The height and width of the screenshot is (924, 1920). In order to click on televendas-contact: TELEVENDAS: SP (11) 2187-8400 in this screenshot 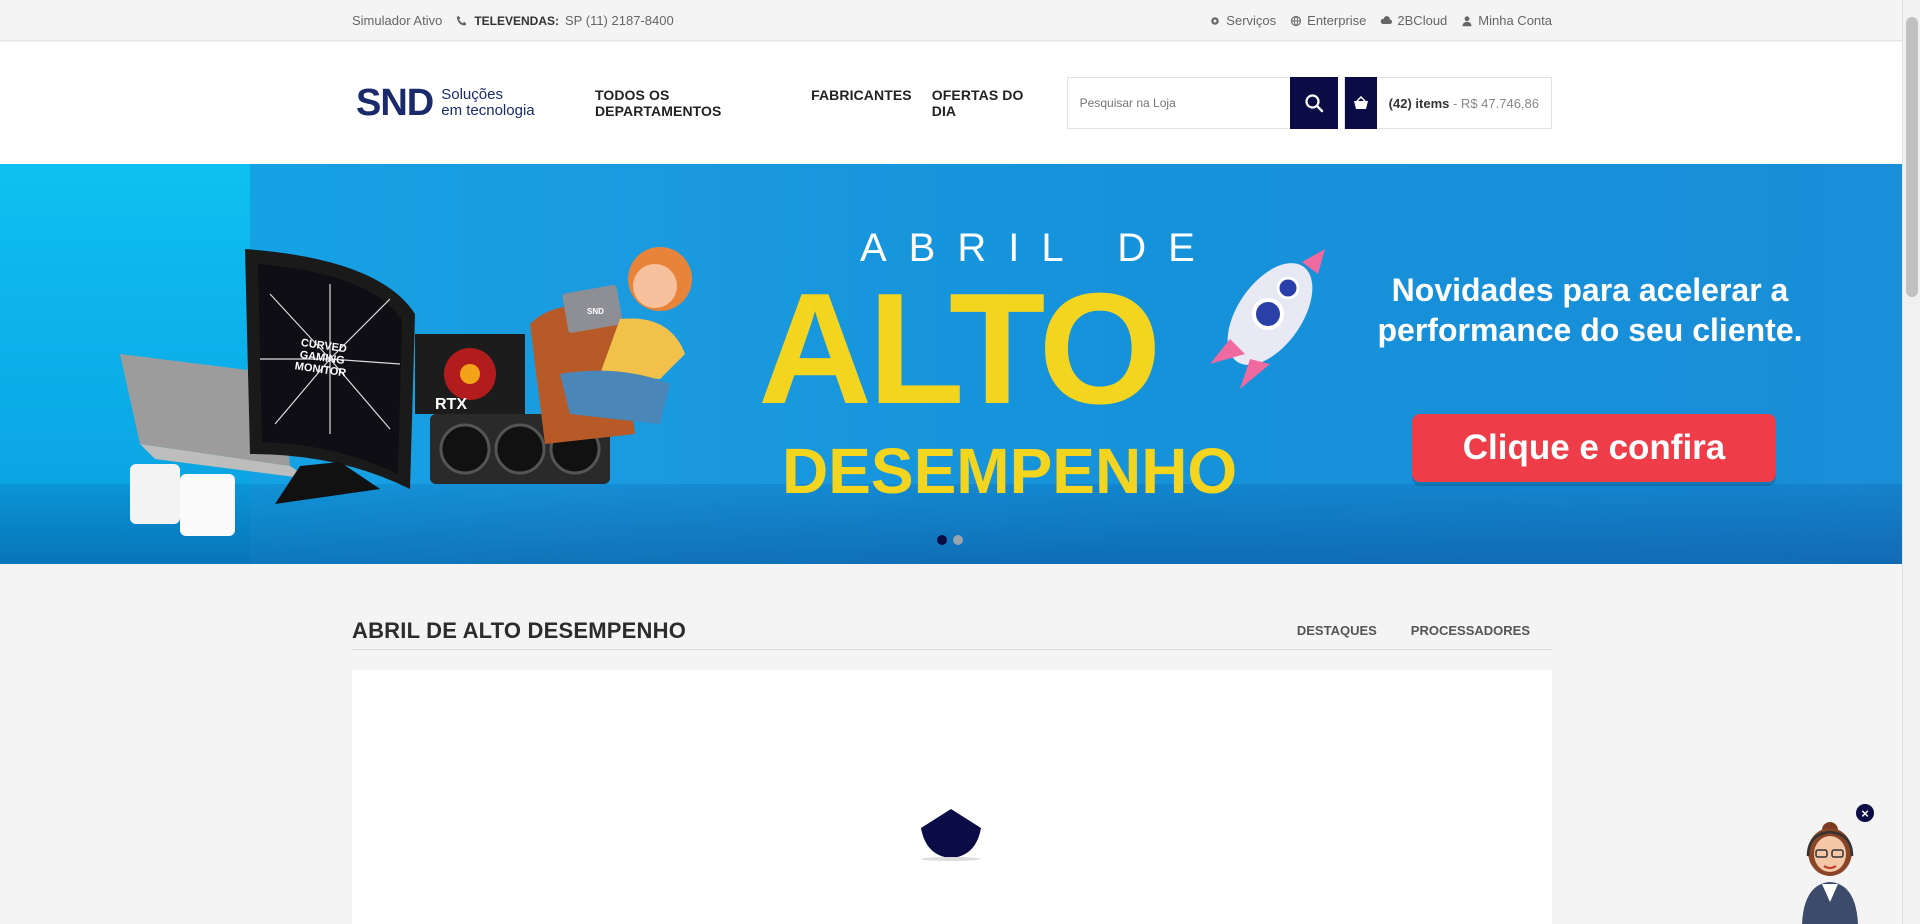, I will do `click(565, 20)`.